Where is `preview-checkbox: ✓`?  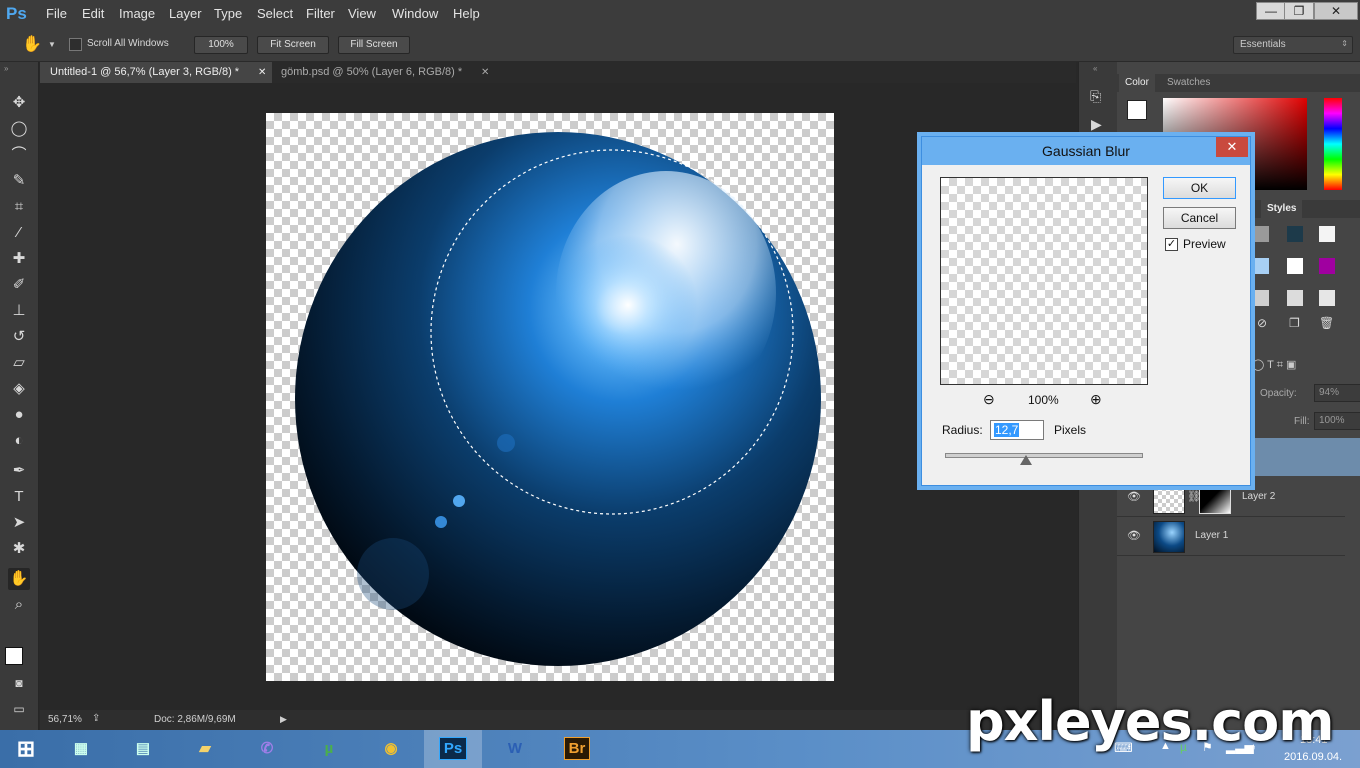
preview-checkbox: ✓ is located at coordinates (1171, 244).